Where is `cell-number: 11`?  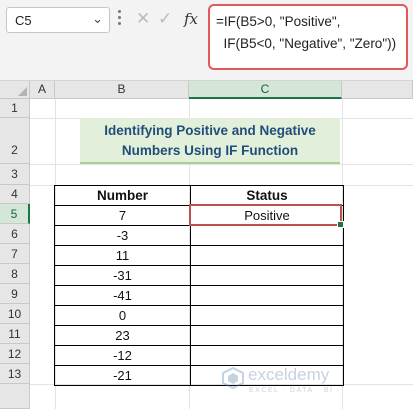
cell-number: 11 is located at coordinates (122, 255).